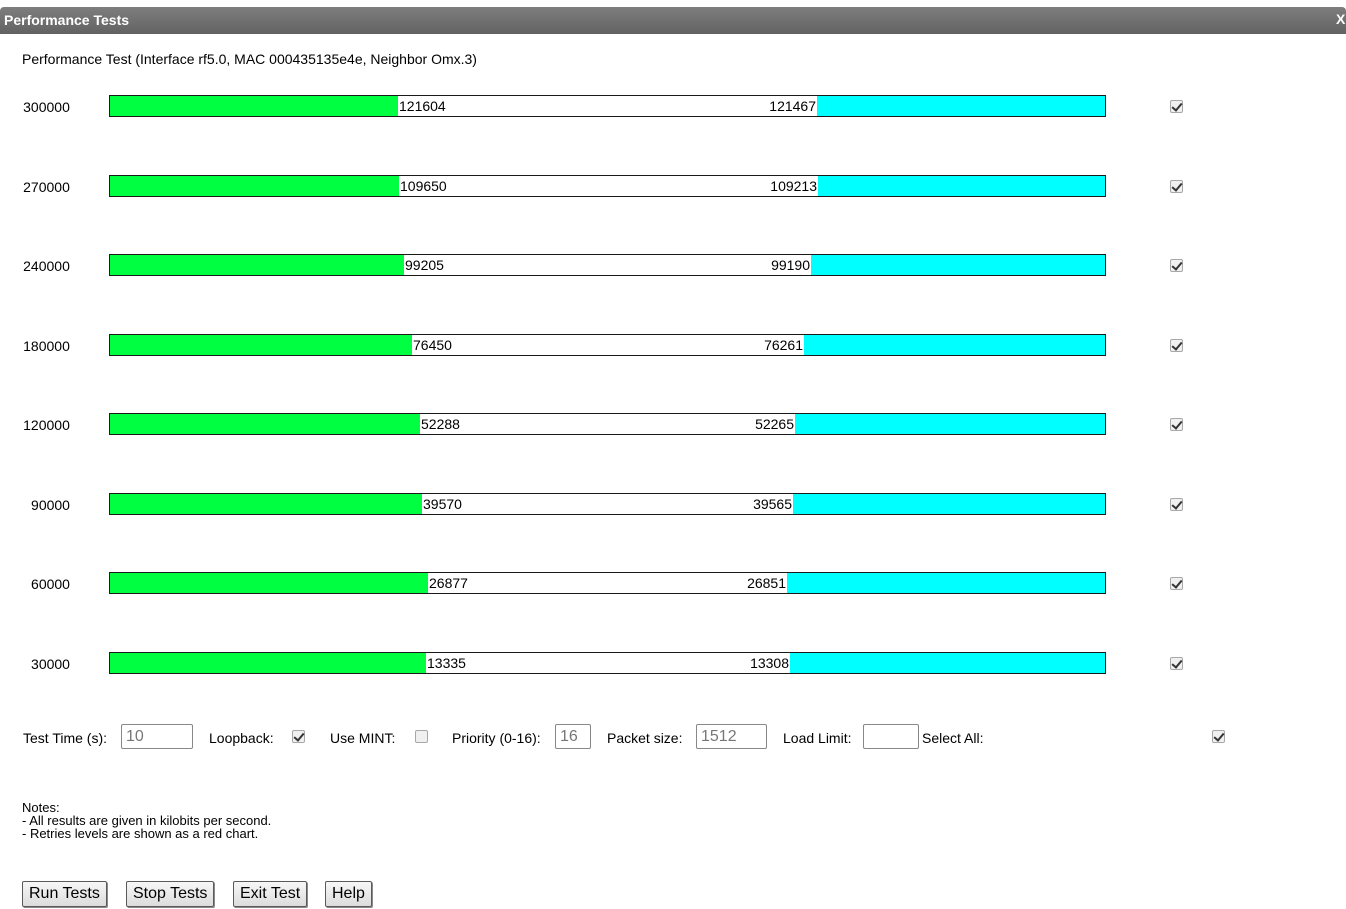  Describe the element at coordinates (953, 738) in the screenshot. I see `select-all-label: Select All:` at that location.